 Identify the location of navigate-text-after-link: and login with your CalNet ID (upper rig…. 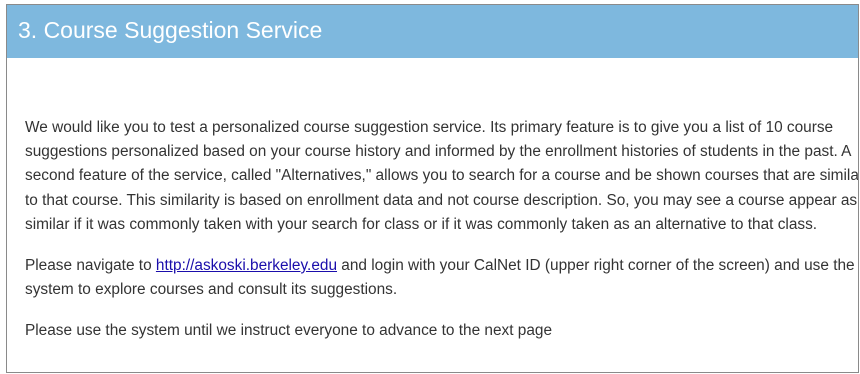
(596, 266).